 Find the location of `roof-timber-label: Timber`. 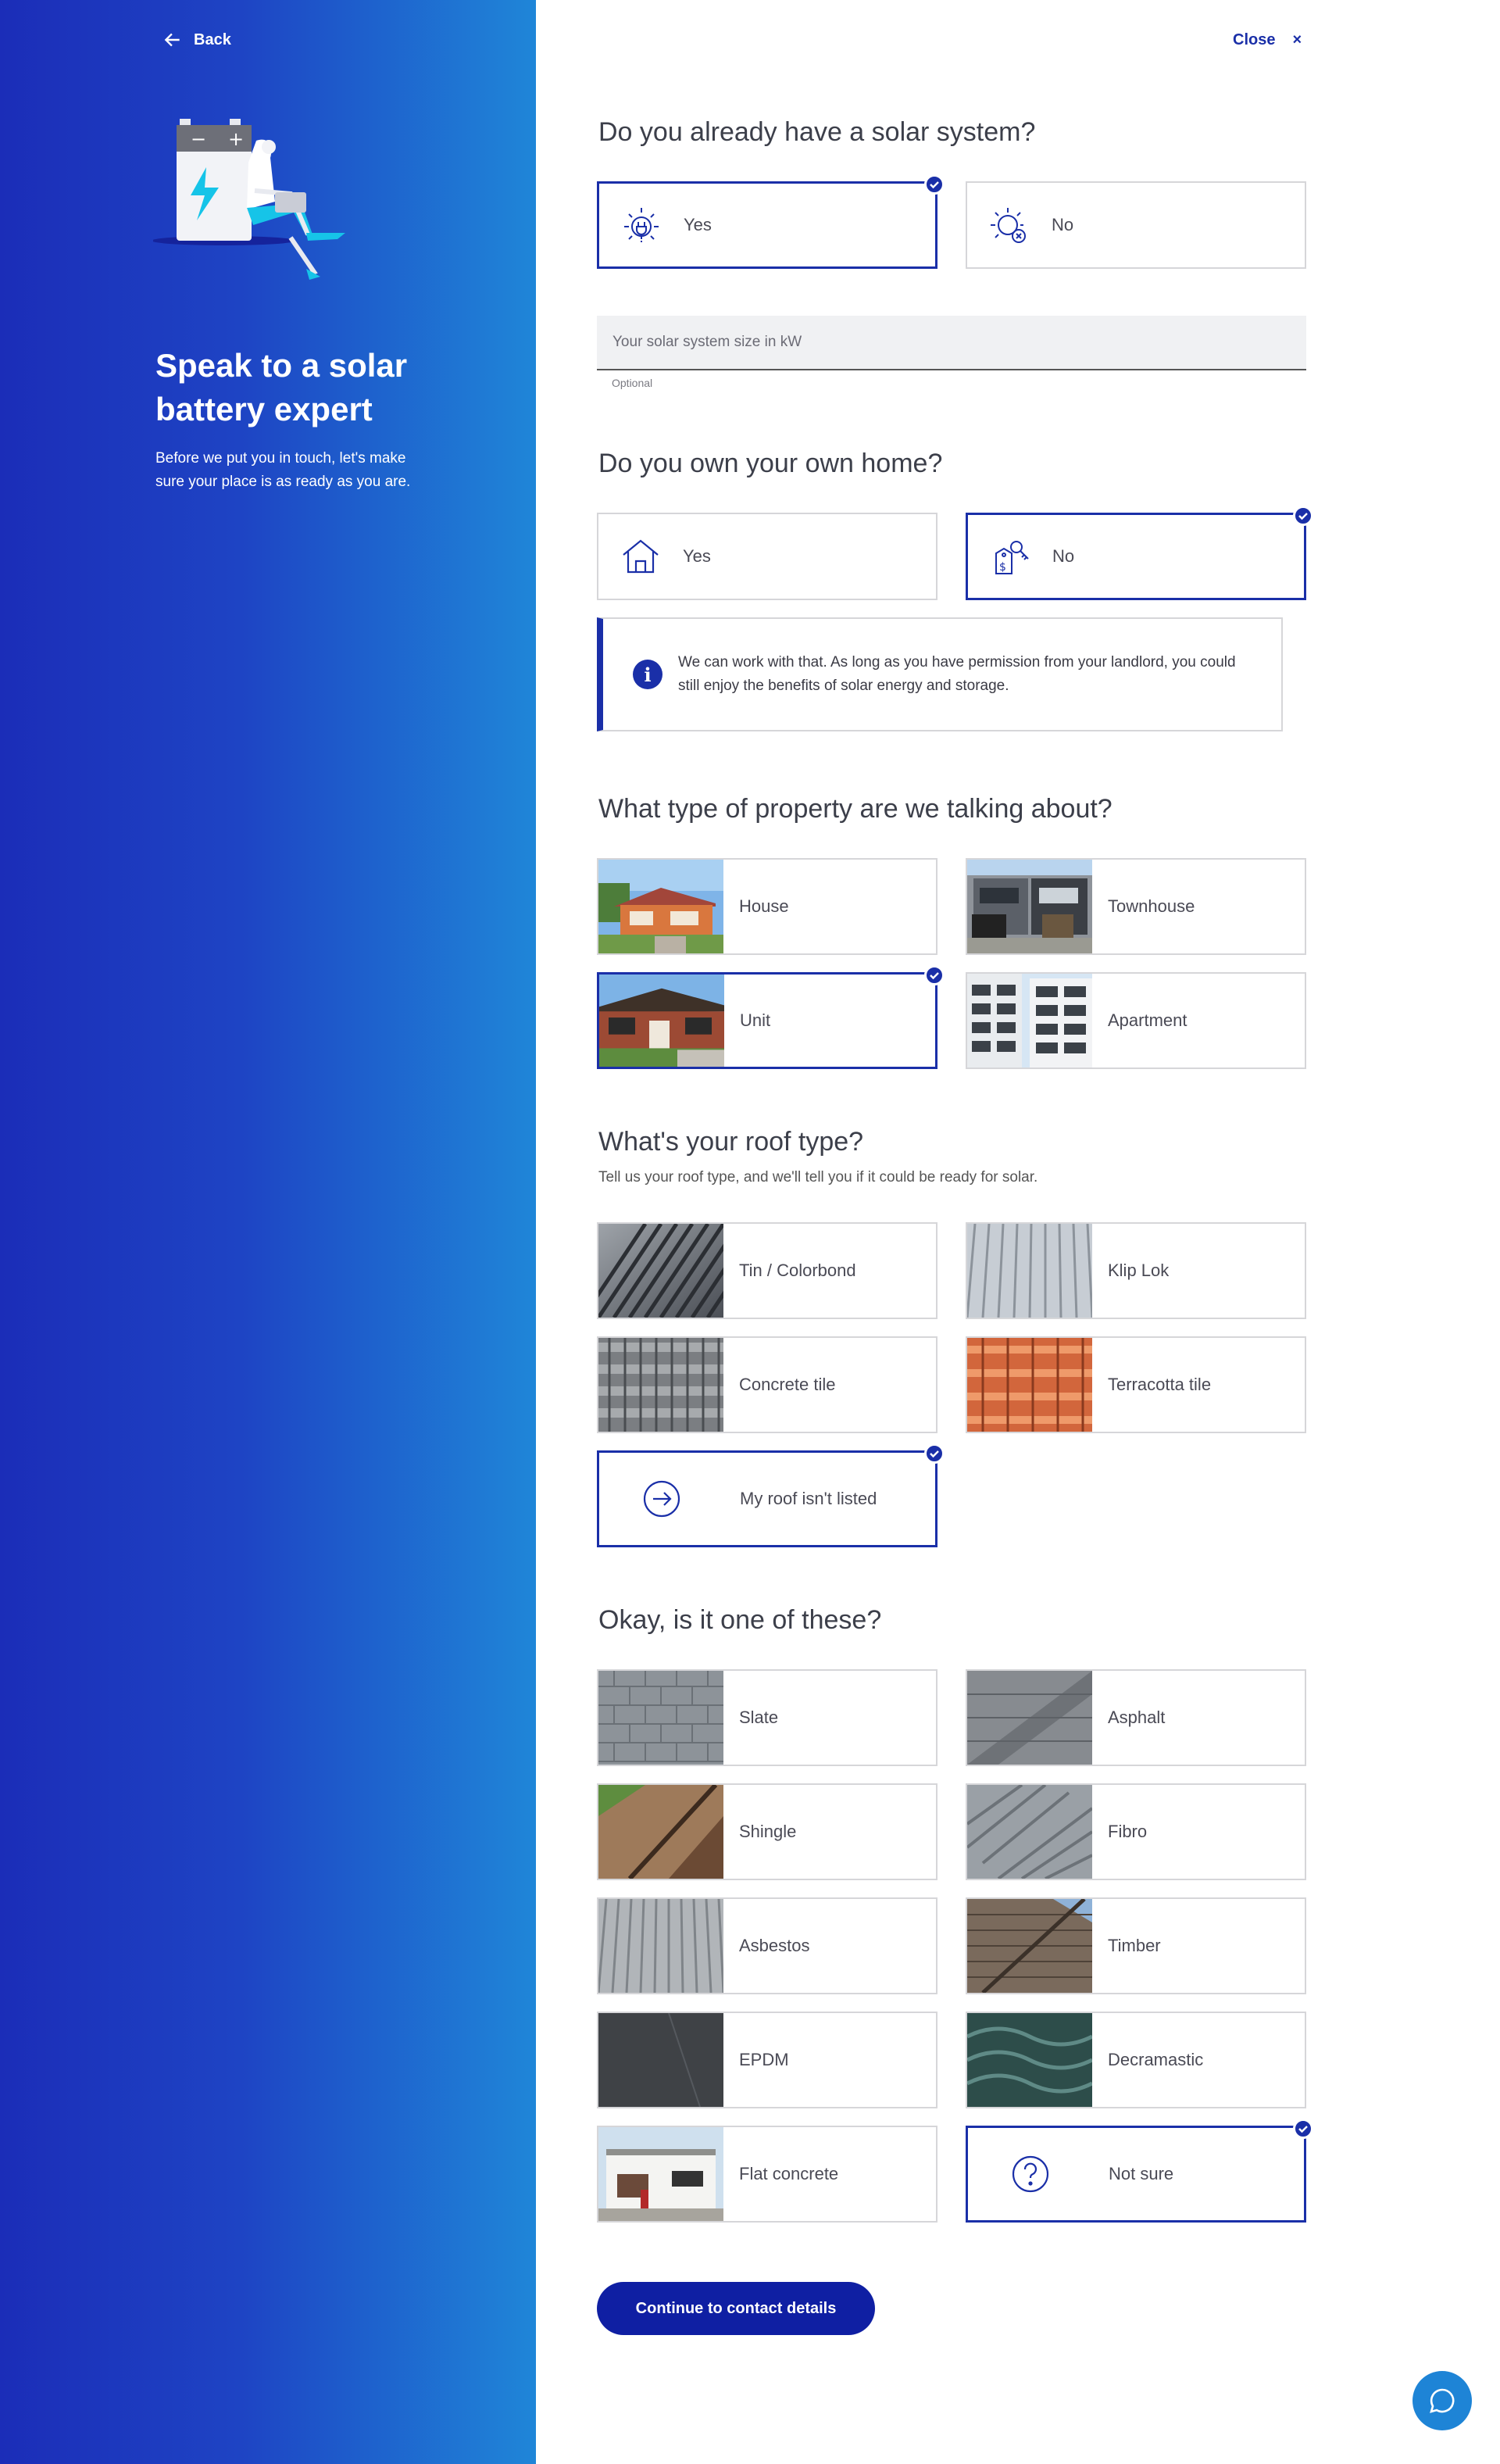

roof-timber-label: Timber is located at coordinates (1134, 1945).